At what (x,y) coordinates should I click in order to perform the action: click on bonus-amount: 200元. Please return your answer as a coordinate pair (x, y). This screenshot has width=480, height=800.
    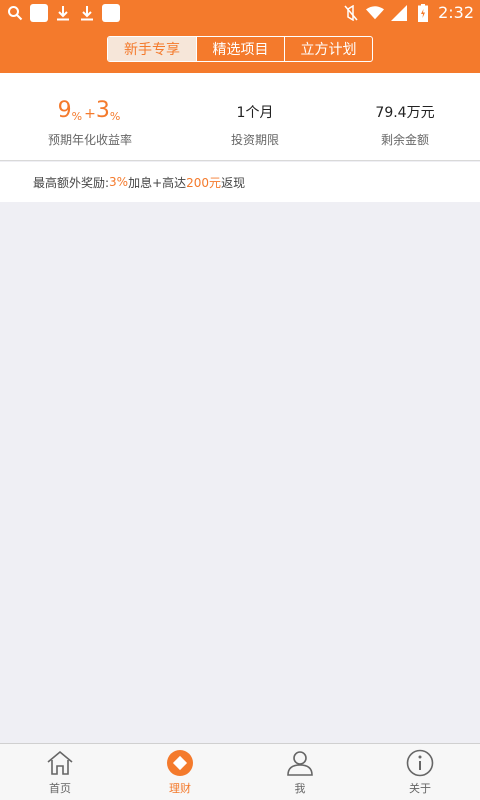
    Looking at the image, I should click on (204, 182).